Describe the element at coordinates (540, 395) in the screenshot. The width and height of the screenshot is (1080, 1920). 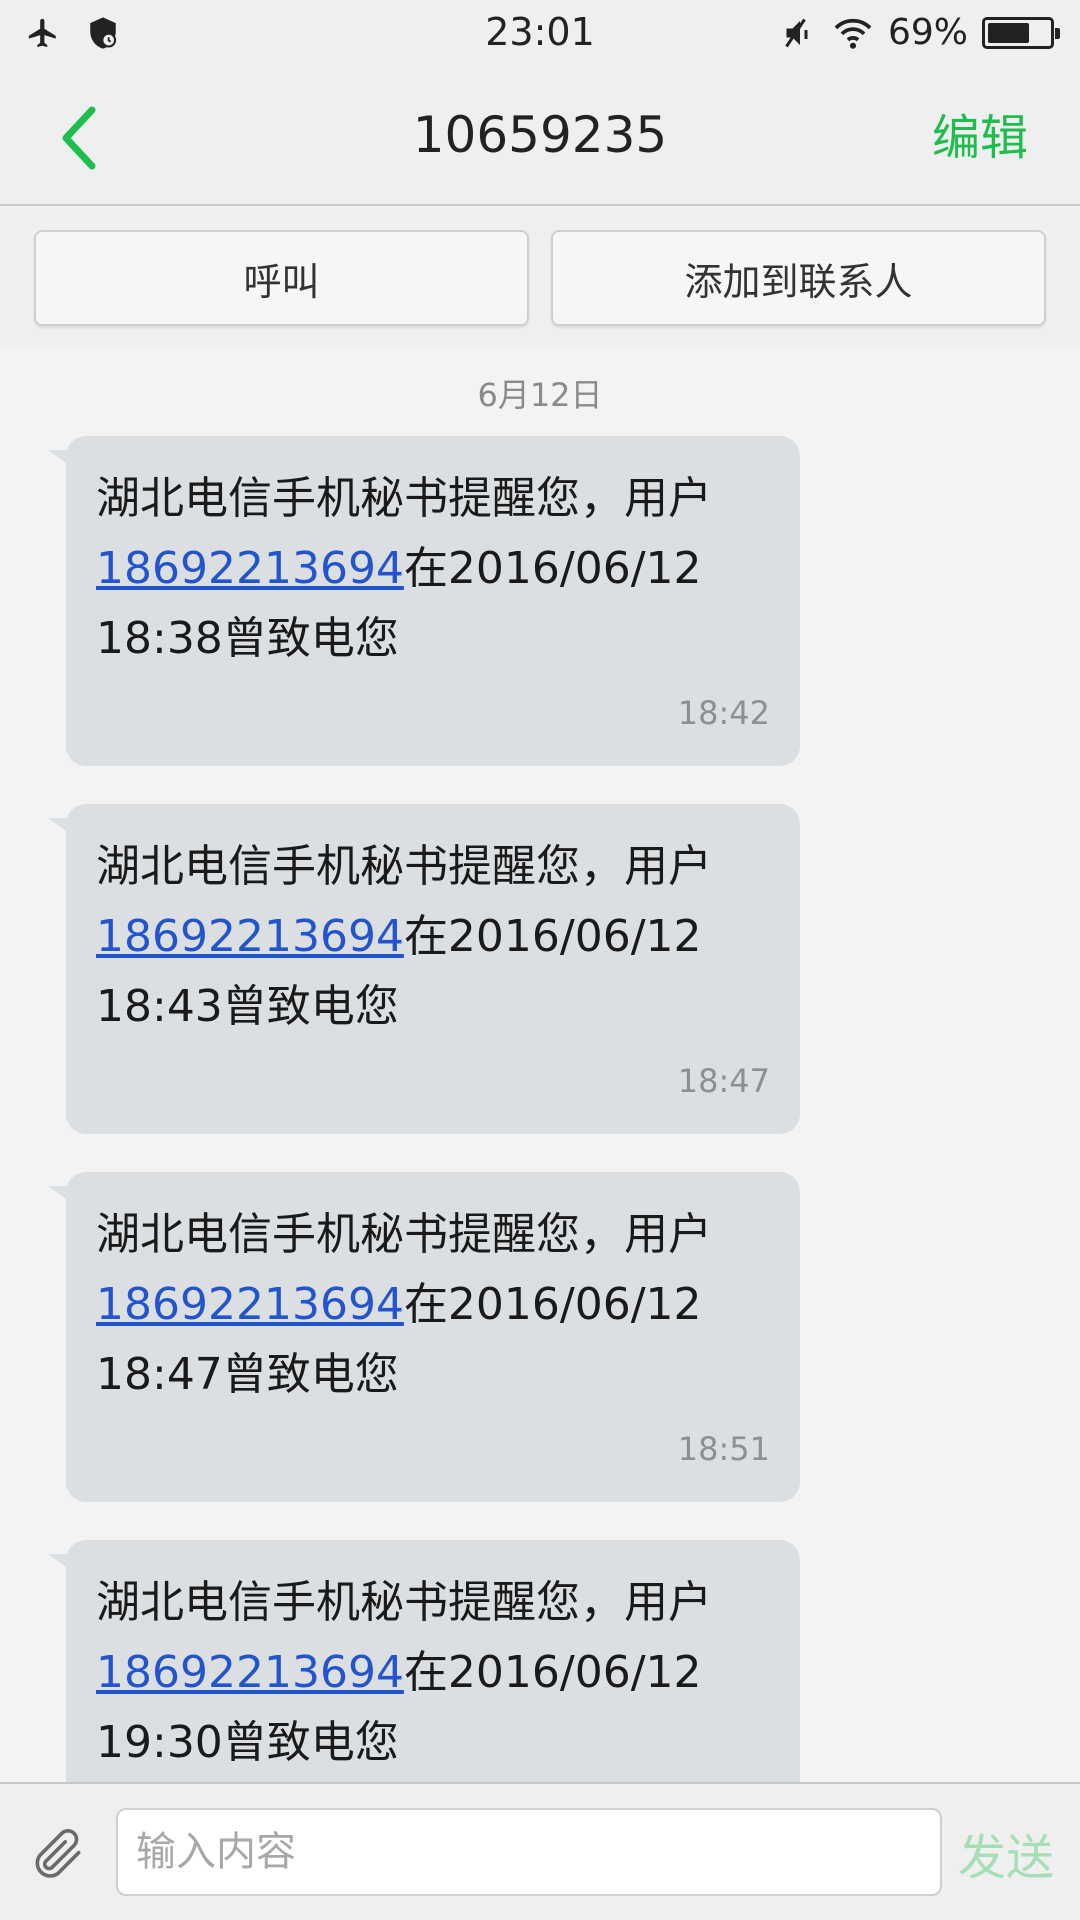
I see `date-divider: 6月12日` at that location.